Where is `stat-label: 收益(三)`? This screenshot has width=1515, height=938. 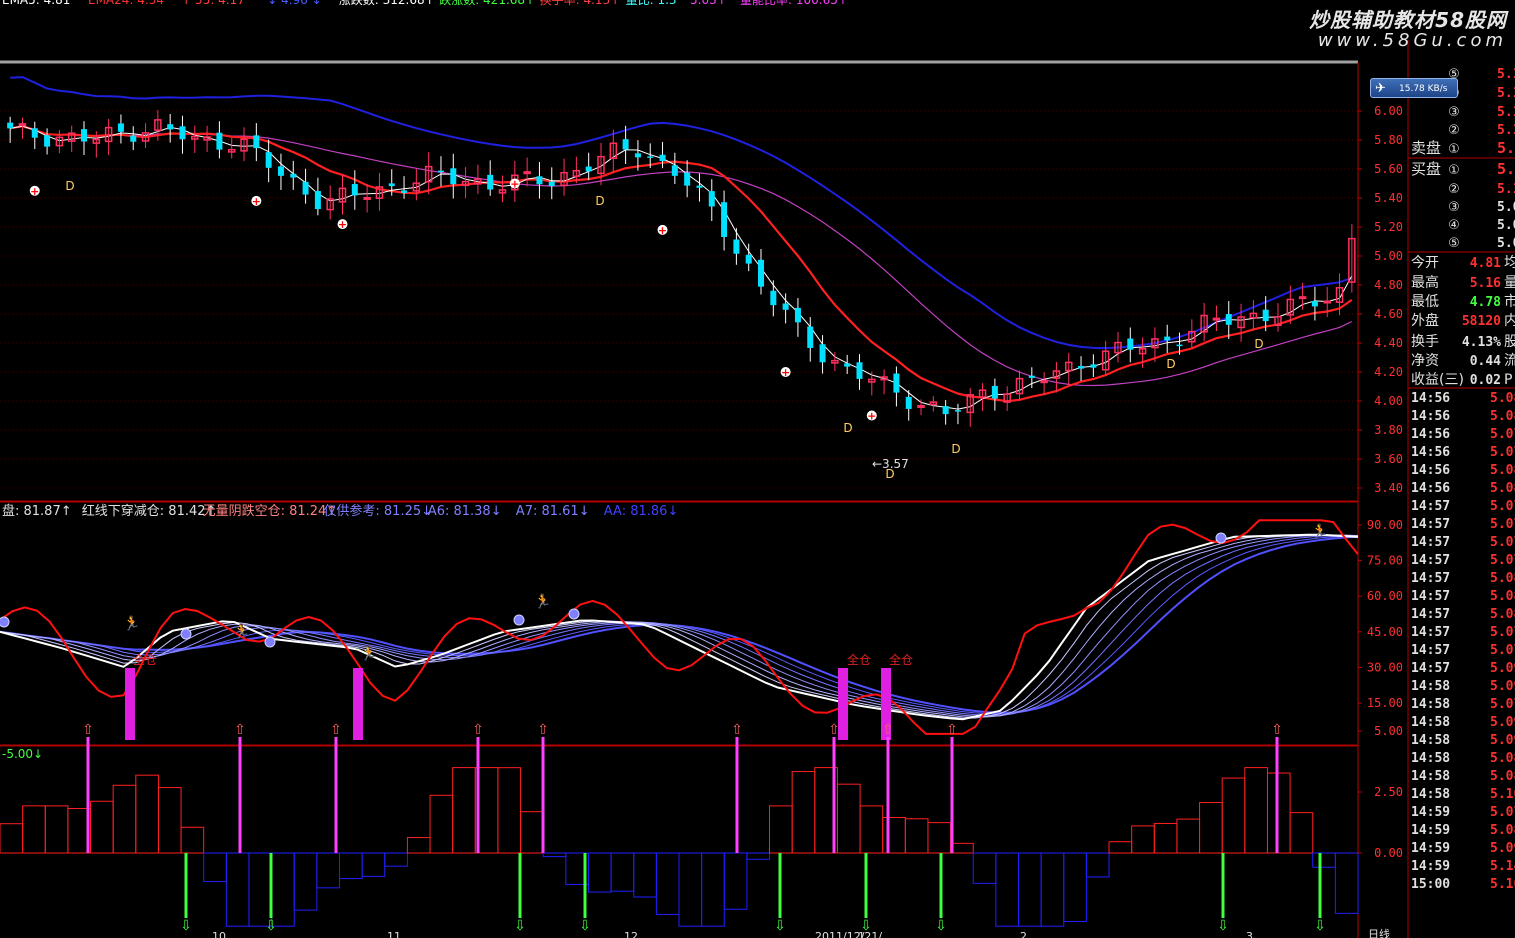
stat-label: 收益(三) is located at coordinates (1437, 380).